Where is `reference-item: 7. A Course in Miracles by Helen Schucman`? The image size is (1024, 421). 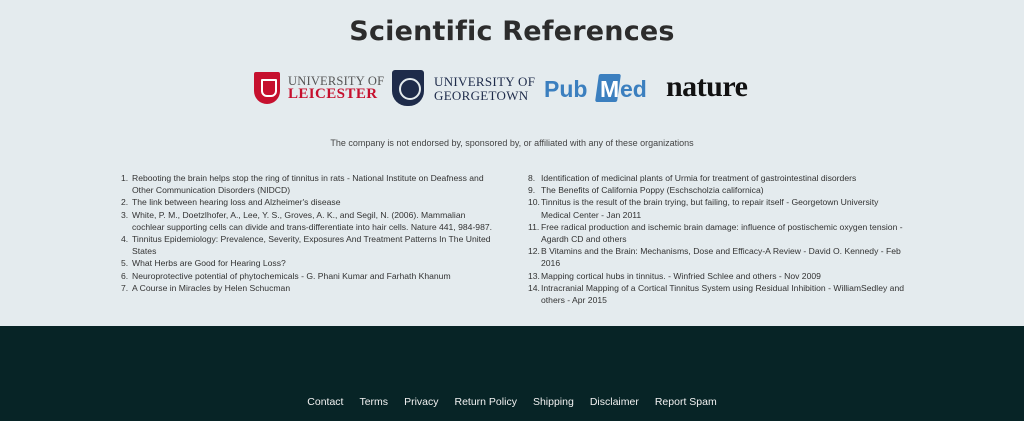
reference-item: 7. A Course in Miracles by Helen Schucman is located at coordinates (310, 288).